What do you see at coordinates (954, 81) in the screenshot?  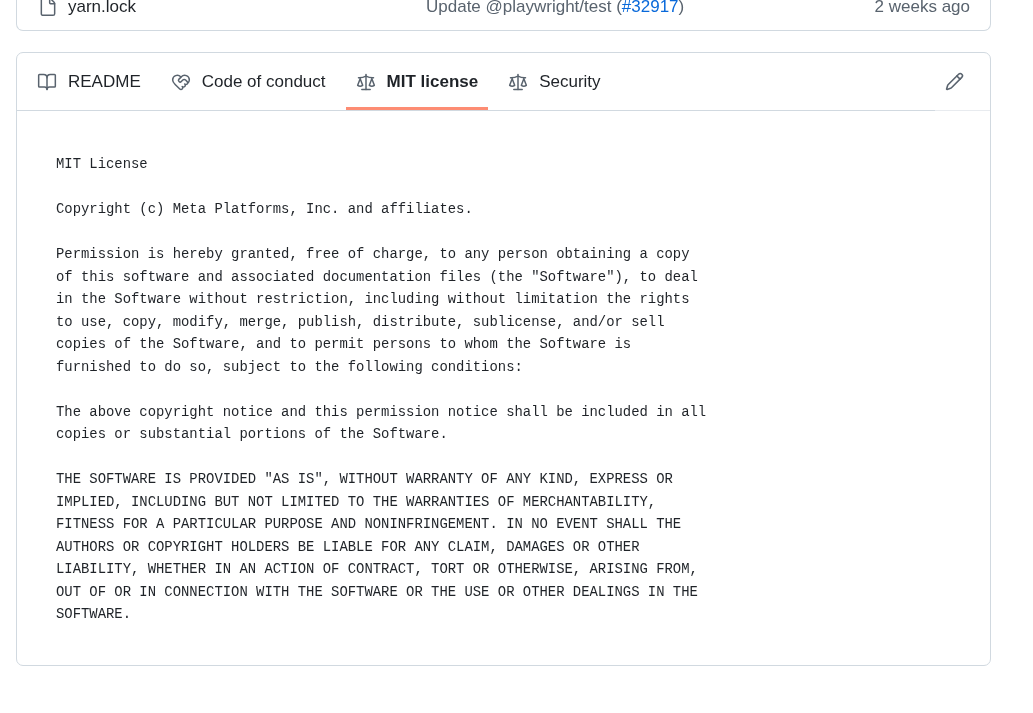 I see `edit-icon` at bounding box center [954, 81].